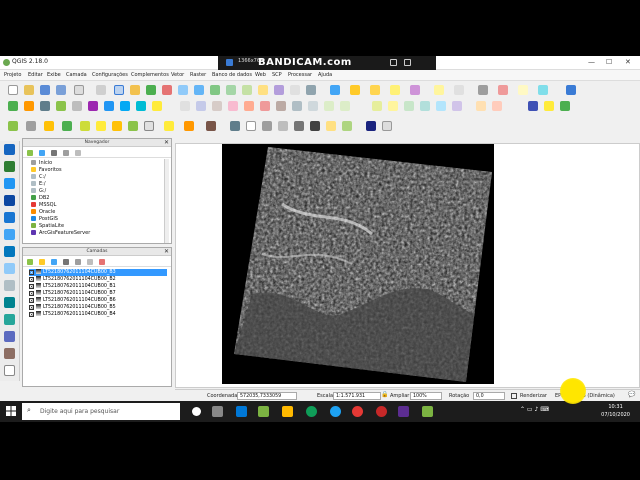 This screenshot has height=480, width=640. What do you see at coordinates (98, 307) in the screenshot?
I see `layer-row: ✕ LT52180762011104CUB00_B5` at bounding box center [98, 307].